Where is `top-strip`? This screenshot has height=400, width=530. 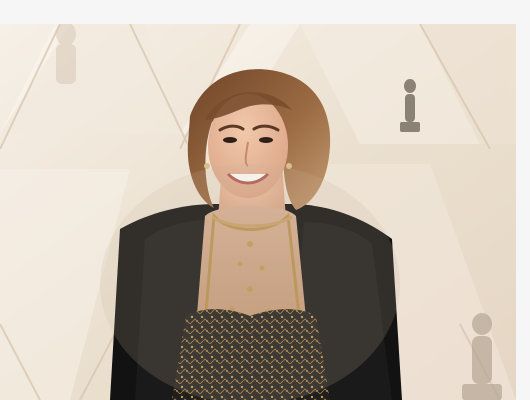
top-strip is located at coordinates (265, 12).